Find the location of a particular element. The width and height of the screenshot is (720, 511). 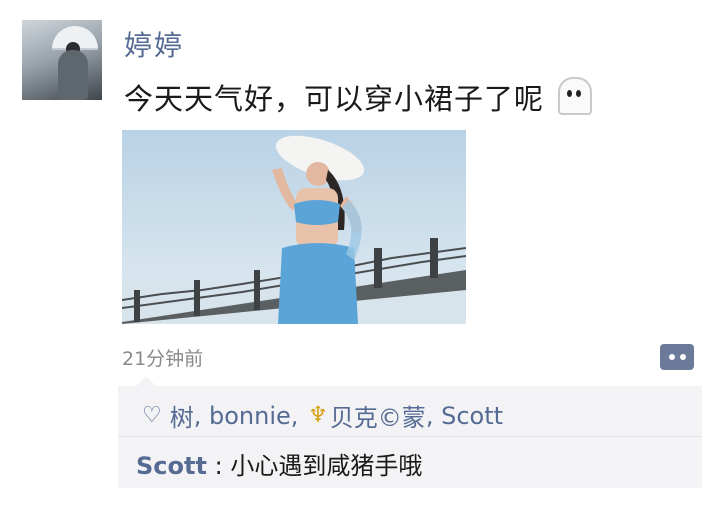

heart-outline-icon: ♡ is located at coordinates (152, 415).